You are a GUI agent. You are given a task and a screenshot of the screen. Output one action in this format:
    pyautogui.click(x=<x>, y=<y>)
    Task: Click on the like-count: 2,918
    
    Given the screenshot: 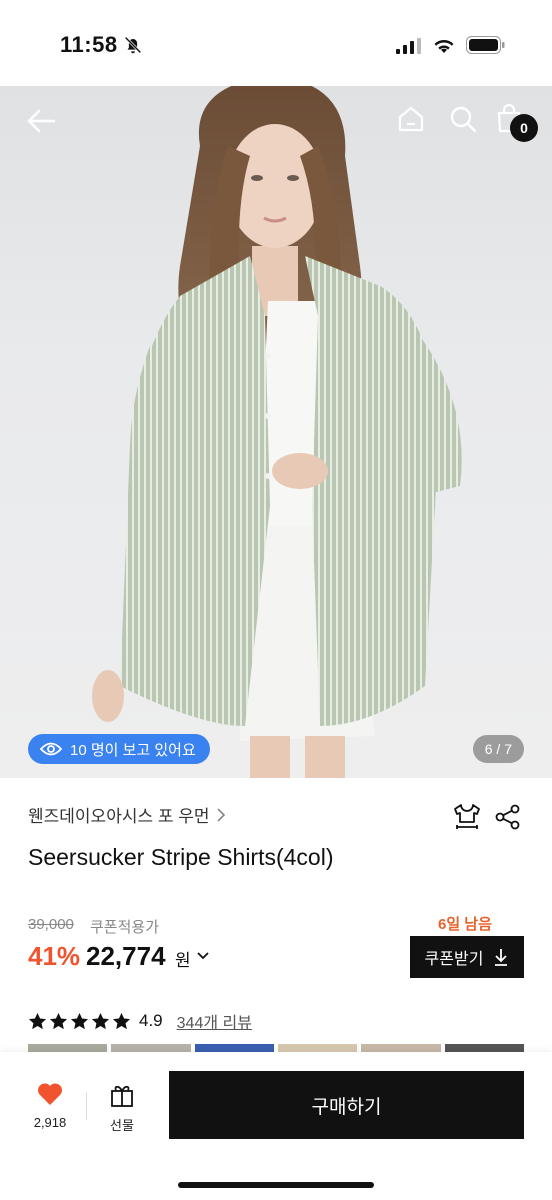 What is the action you would take?
    pyautogui.click(x=50, y=1122)
    